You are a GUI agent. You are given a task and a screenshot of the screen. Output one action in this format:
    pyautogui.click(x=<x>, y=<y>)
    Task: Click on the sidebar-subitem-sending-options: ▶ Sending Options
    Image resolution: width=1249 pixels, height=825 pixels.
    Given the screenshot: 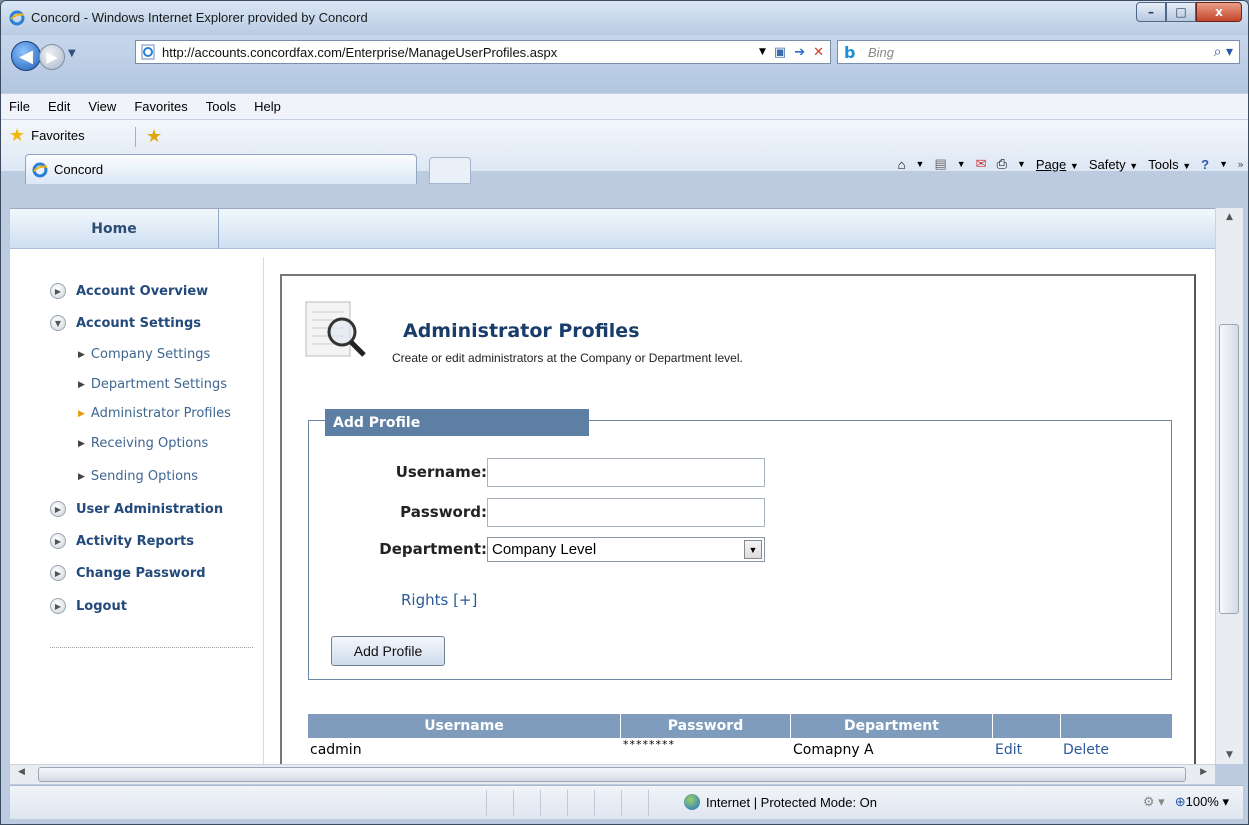 What is the action you would take?
    pyautogui.click(x=138, y=476)
    